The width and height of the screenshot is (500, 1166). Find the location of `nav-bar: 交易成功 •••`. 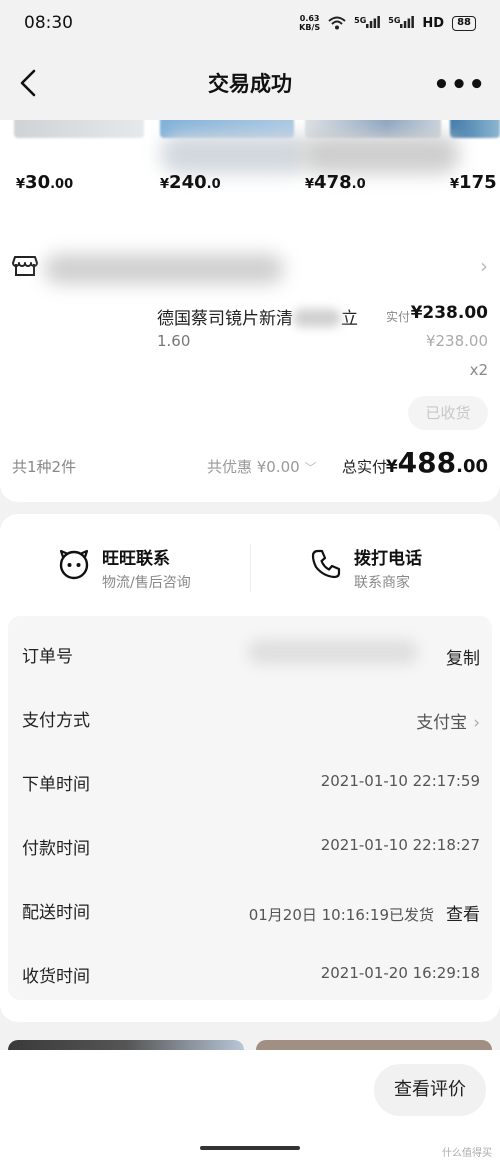

nav-bar: 交易成功 ••• is located at coordinates (250, 83).